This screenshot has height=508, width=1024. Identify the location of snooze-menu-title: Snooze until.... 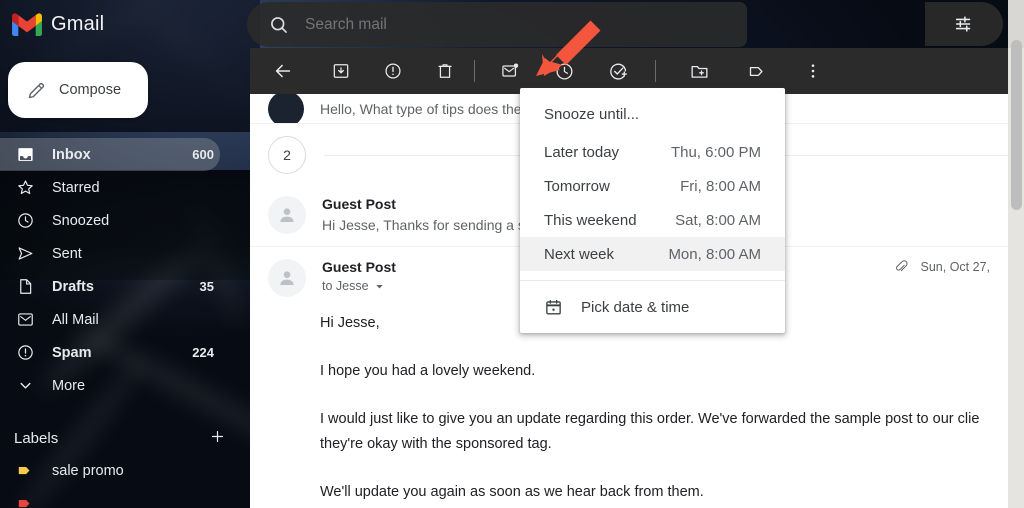
(592, 114).